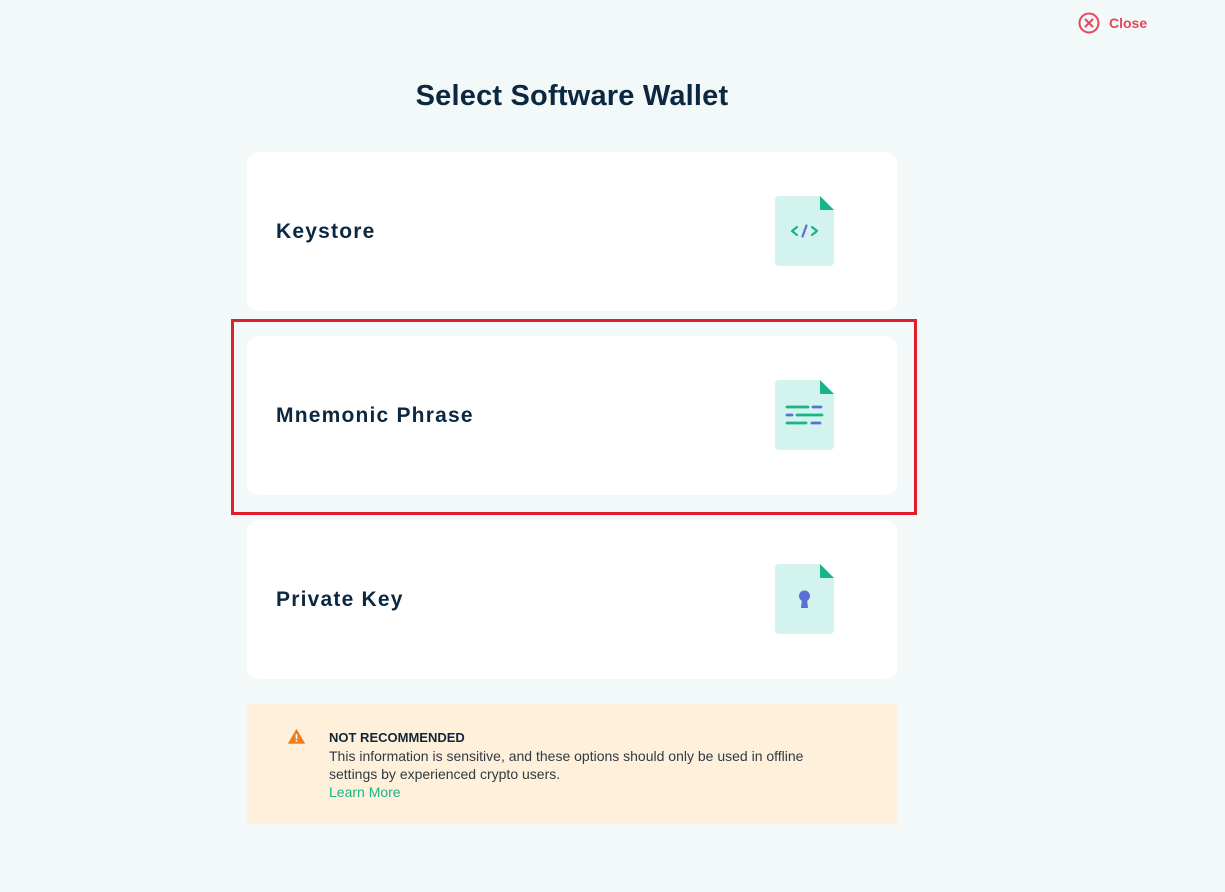 This screenshot has width=1225, height=892. Describe the element at coordinates (397, 737) in the screenshot. I see `warning-title: NOT RECOMMENDED` at that location.